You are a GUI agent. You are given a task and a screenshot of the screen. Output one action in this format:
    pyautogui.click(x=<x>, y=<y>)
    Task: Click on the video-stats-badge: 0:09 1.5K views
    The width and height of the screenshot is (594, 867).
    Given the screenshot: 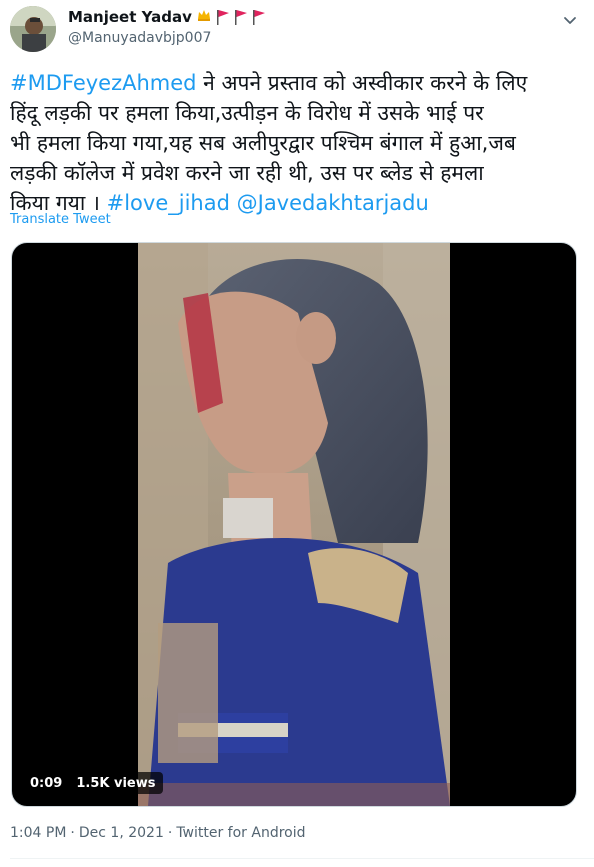 What is the action you would take?
    pyautogui.click(x=93, y=783)
    